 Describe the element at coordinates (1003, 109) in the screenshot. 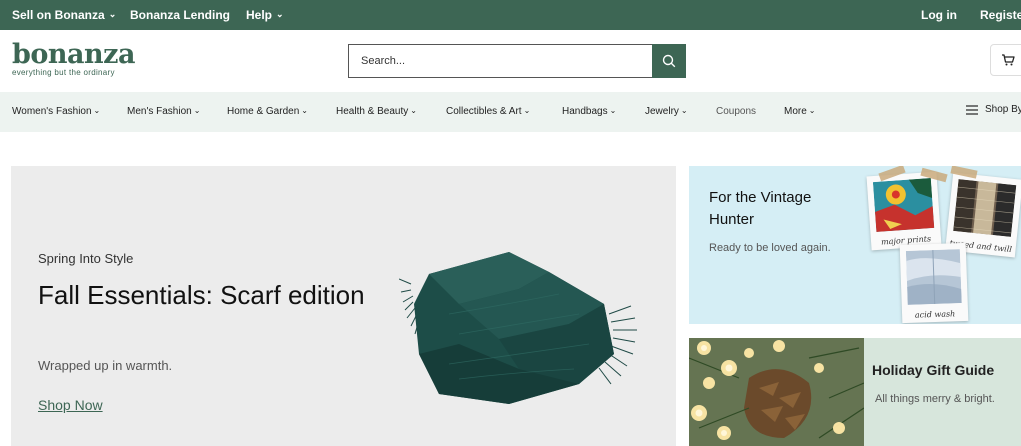

I see `shop-by-label: Shop By` at that location.